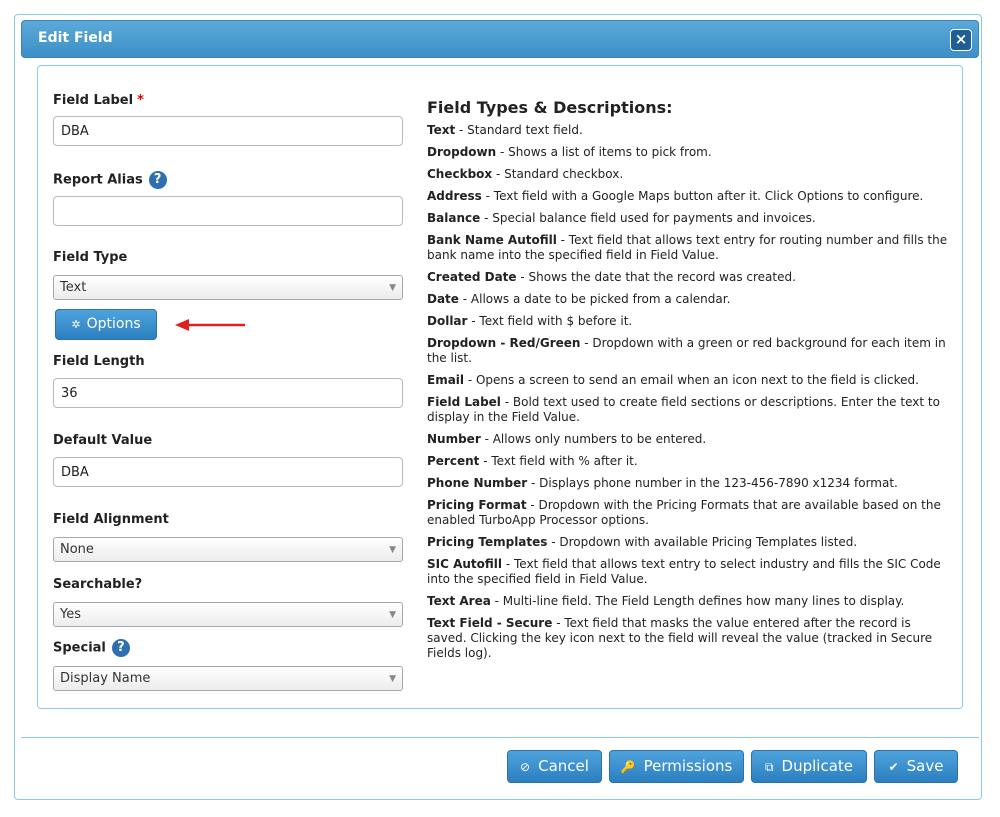 The width and height of the screenshot is (1000, 817). I want to click on save-button: ✔ Save, so click(916, 766).